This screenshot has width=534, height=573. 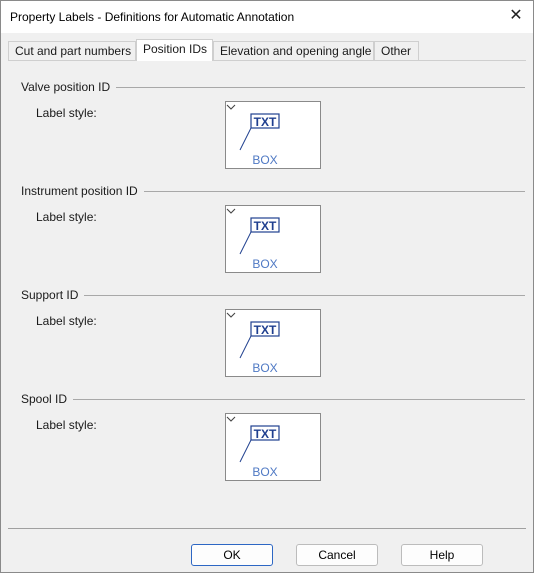 What do you see at coordinates (174, 50) in the screenshot?
I see `tab-position-ids: Position IDs` at bounding box center [174, 50].